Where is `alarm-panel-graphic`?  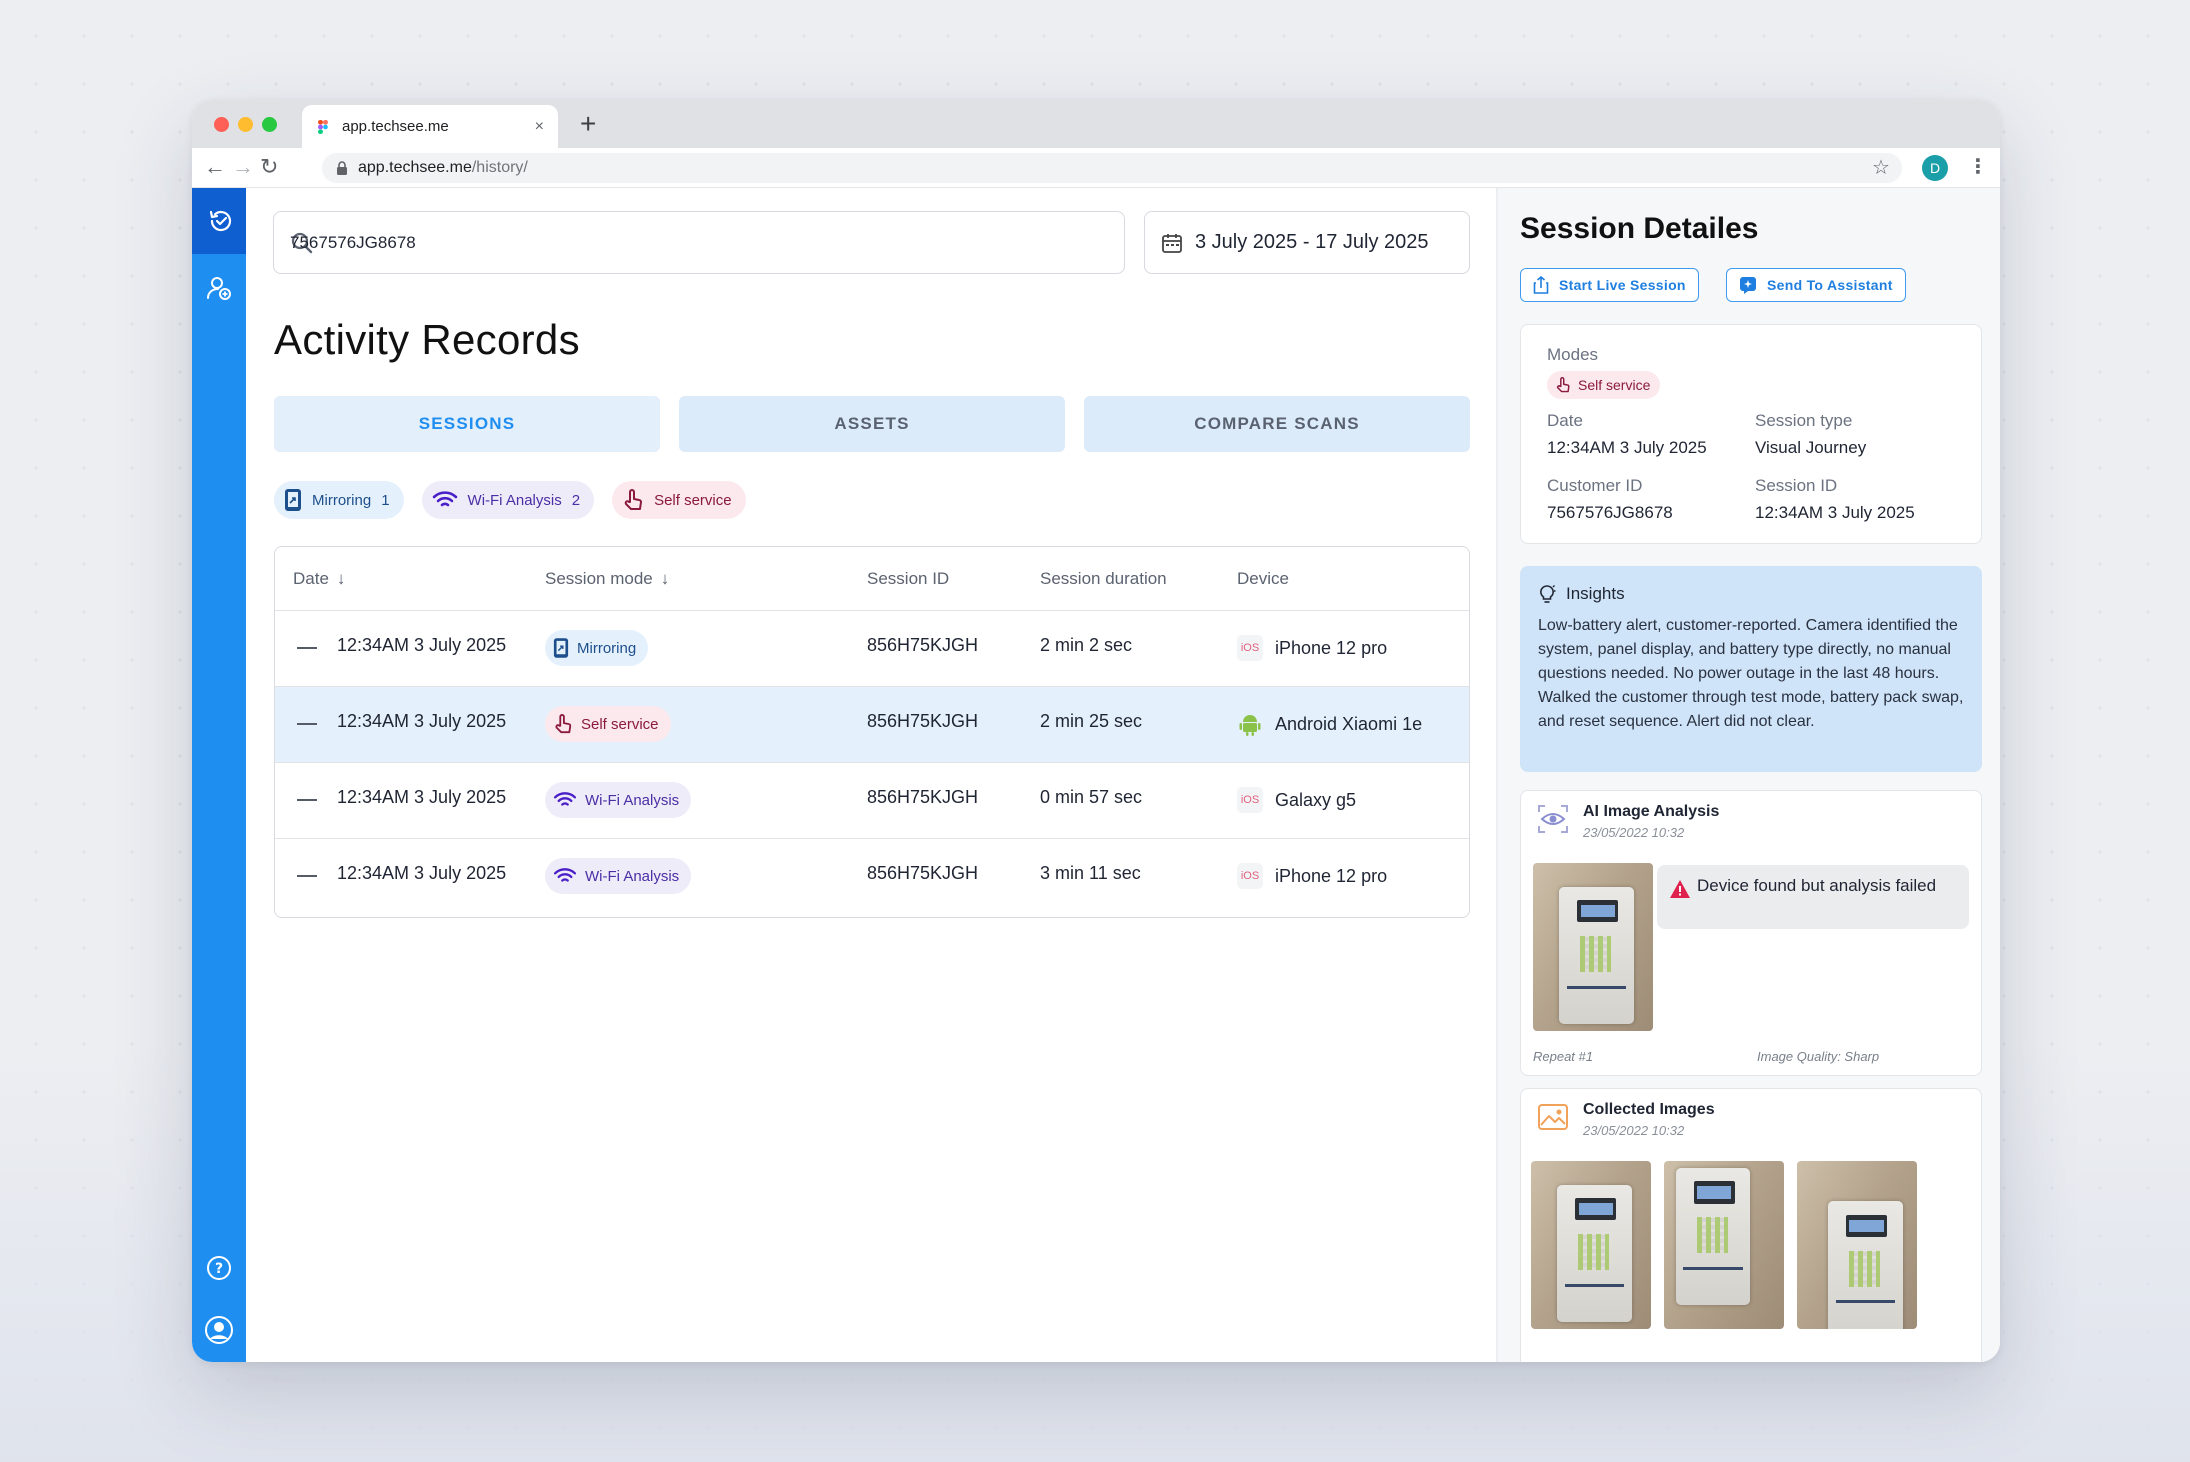
alarm-panel-graphic is located at coordinates (1713, 1236).